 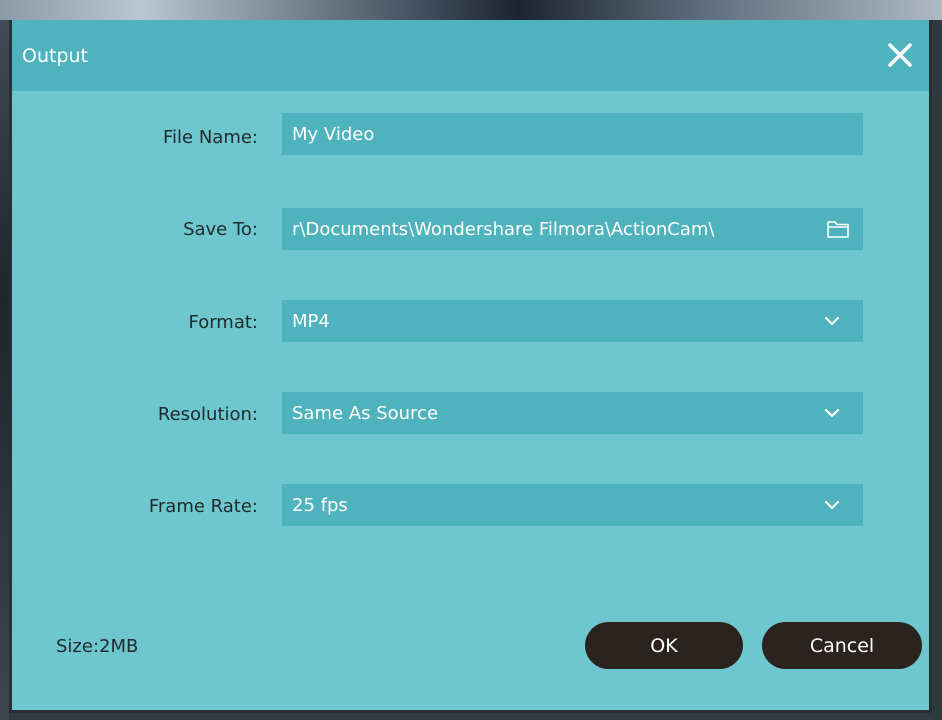 What do you see at coordinates (320, 505) in the screenshot?
I see `frame-rate-value: 25 fps` at bounding box center [320, 505].